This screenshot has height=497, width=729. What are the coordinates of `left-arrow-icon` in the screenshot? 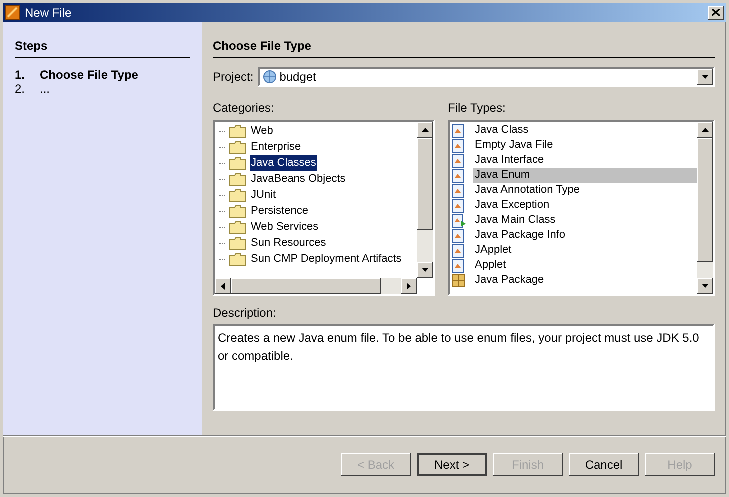 It's located at (223, 286).